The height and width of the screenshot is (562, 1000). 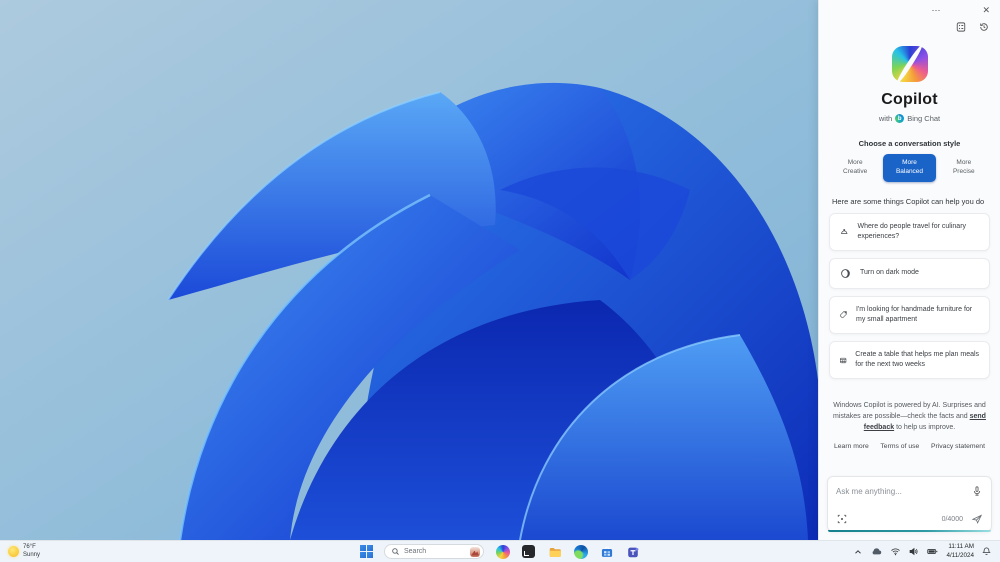 I want to click on clock: 11:11 AM 4/11/2024, so click(x=960, y=551).